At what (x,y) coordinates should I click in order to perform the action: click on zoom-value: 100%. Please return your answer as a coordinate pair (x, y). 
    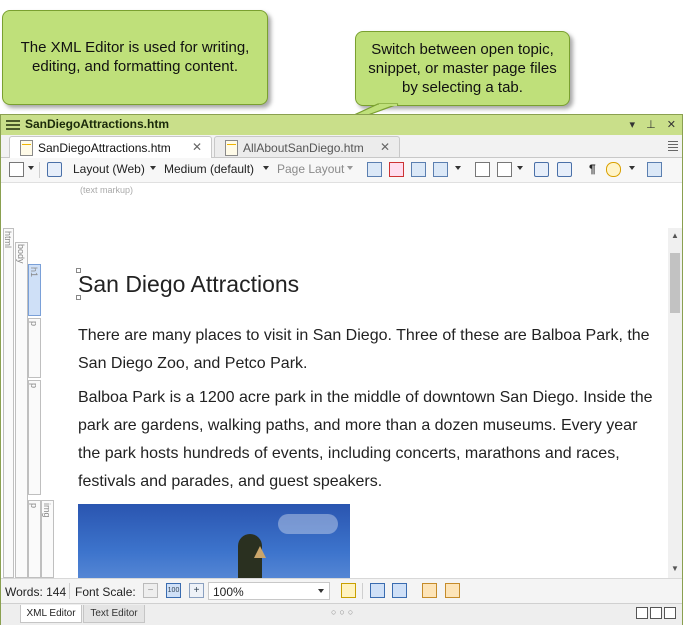
    Looking at the image, I should click on (228, 592).